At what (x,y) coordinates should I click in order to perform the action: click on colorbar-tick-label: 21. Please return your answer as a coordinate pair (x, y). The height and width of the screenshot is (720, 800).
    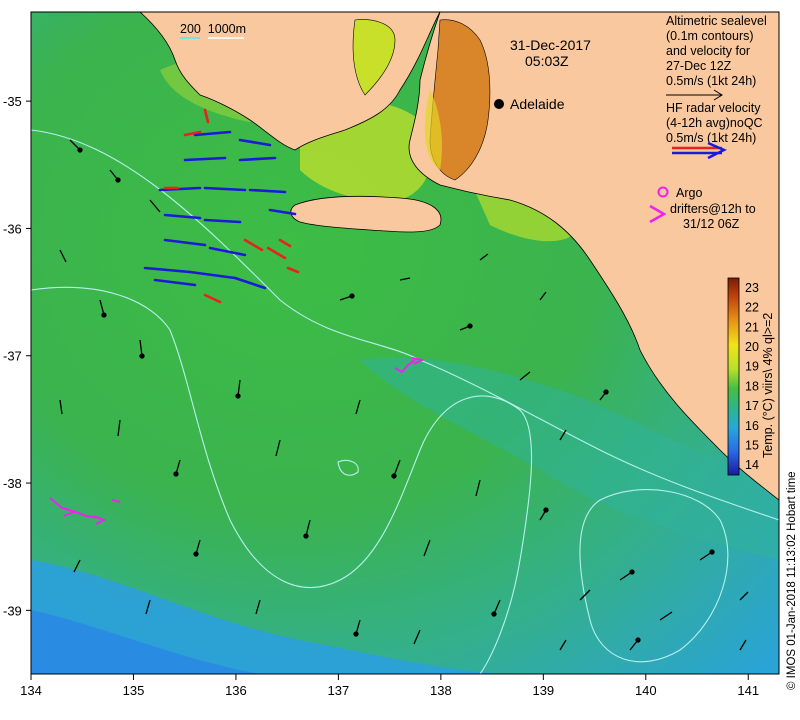
    Looking at the image, I should click on (752, 327).